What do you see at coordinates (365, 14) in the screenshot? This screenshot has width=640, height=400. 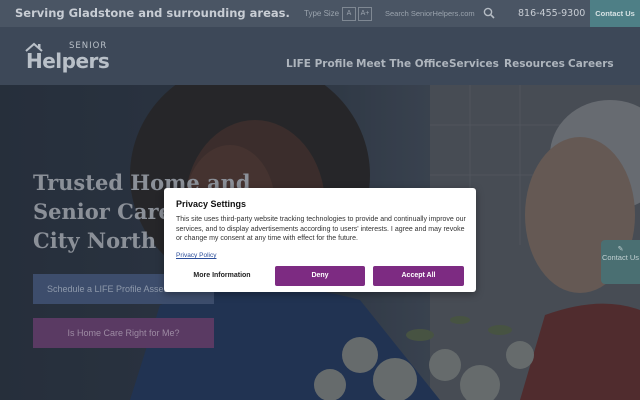 I see `type-size-large-button: A+` at bounding box center [365, 14].